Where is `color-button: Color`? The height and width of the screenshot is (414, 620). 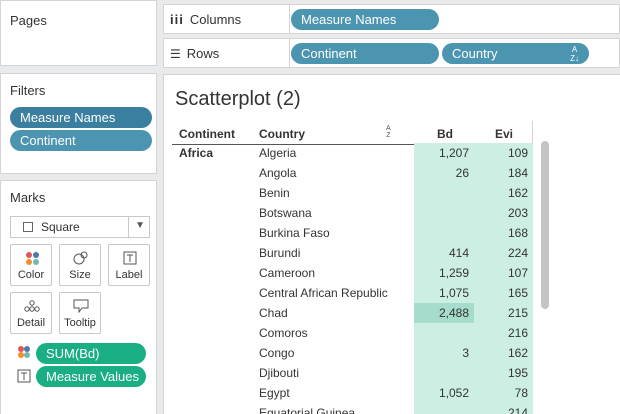 color-button: Color is located at coordinates (31, 265).